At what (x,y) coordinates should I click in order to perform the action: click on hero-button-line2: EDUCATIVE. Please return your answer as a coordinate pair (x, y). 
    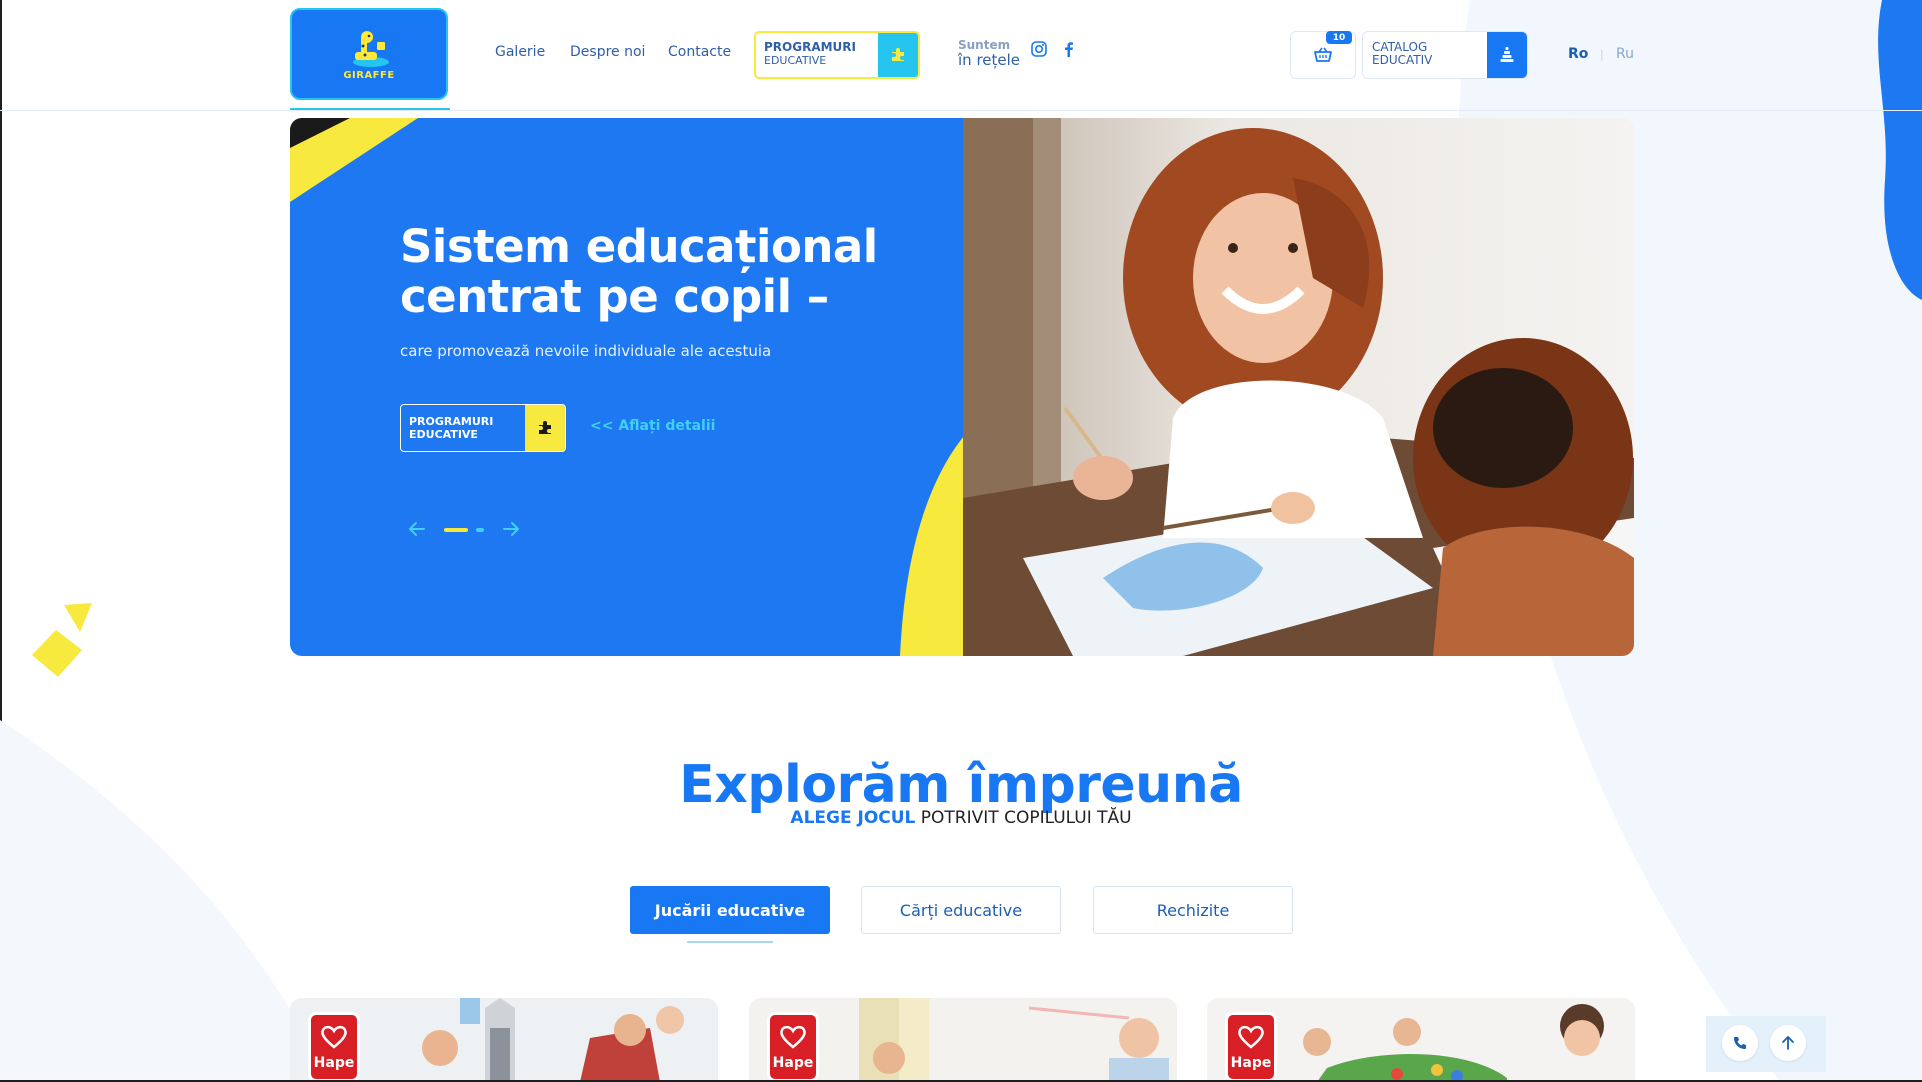
    Looking at the image, I should click on (443, 434).